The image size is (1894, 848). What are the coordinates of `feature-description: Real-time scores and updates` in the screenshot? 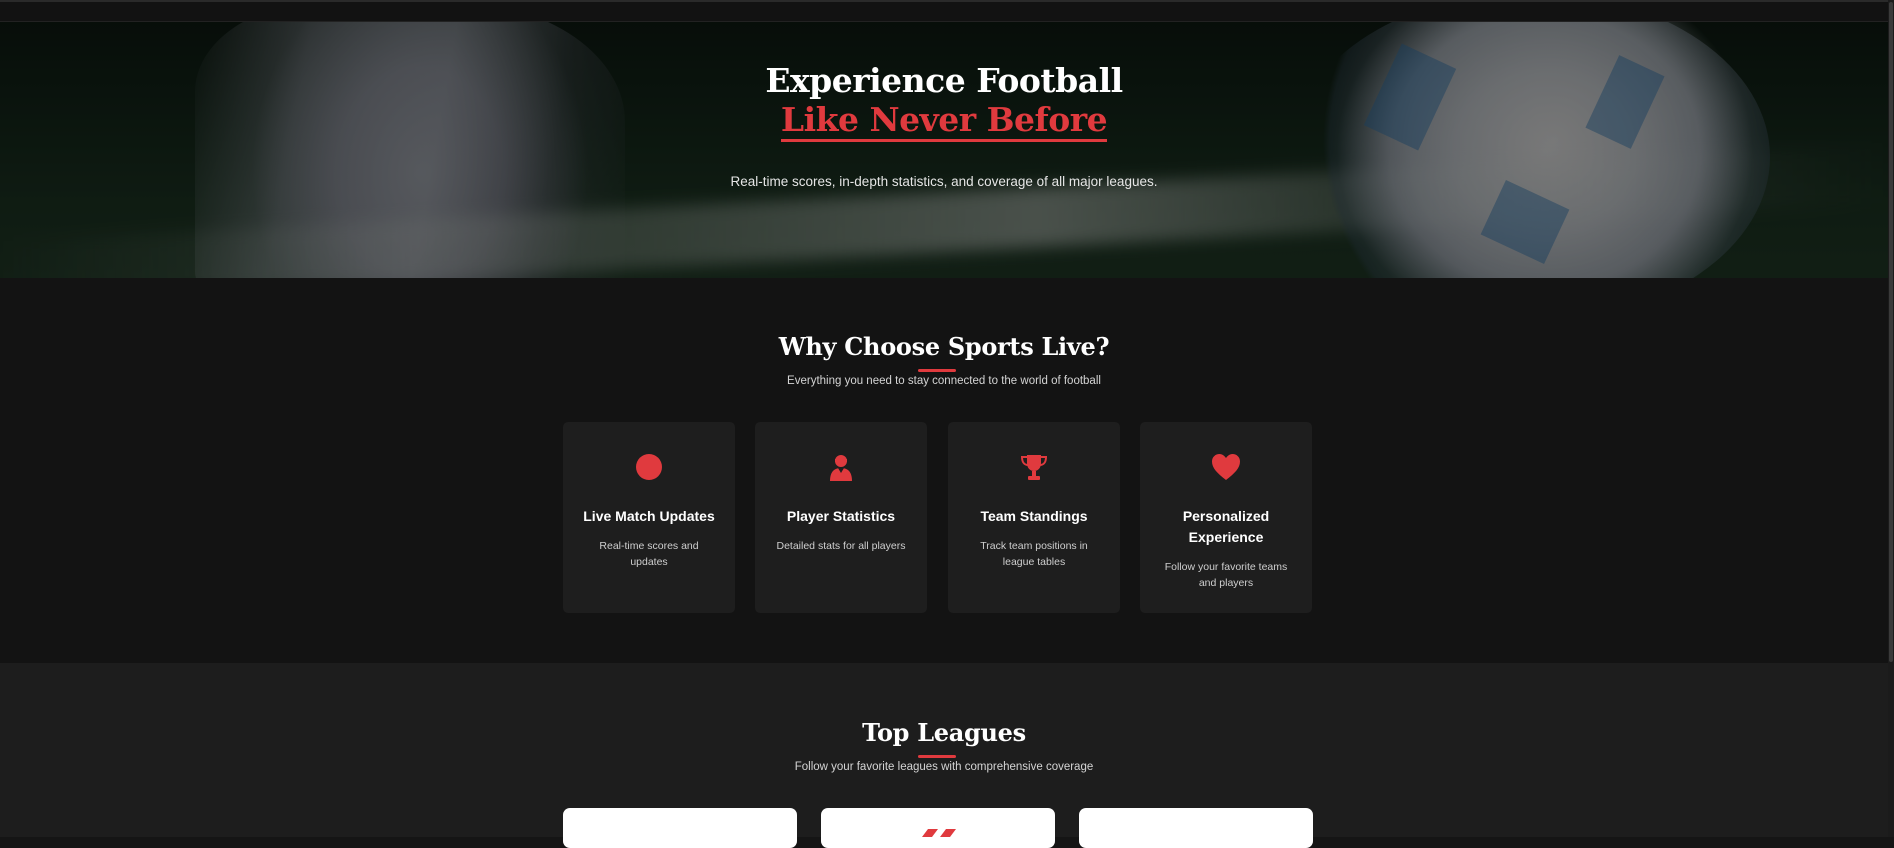 It's located at (649, 554).